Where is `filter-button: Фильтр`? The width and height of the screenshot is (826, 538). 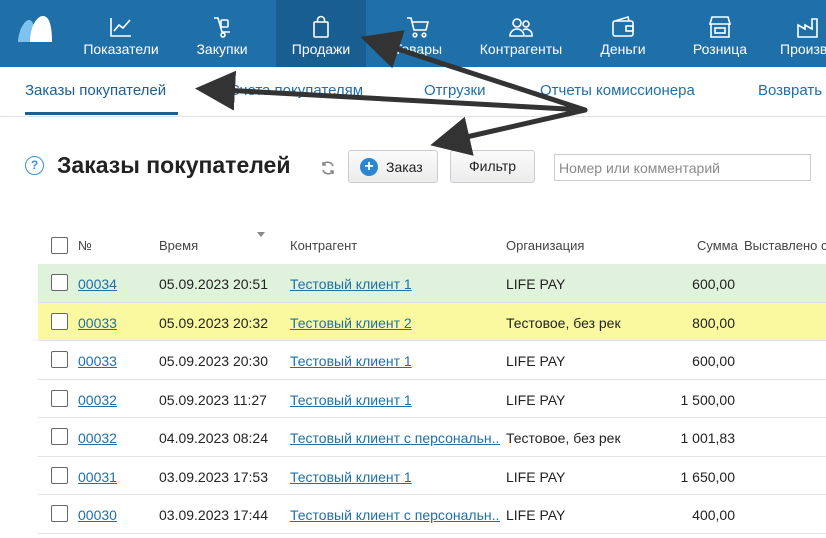
filter-button: Фильтр is located at coordinates (492, 166).